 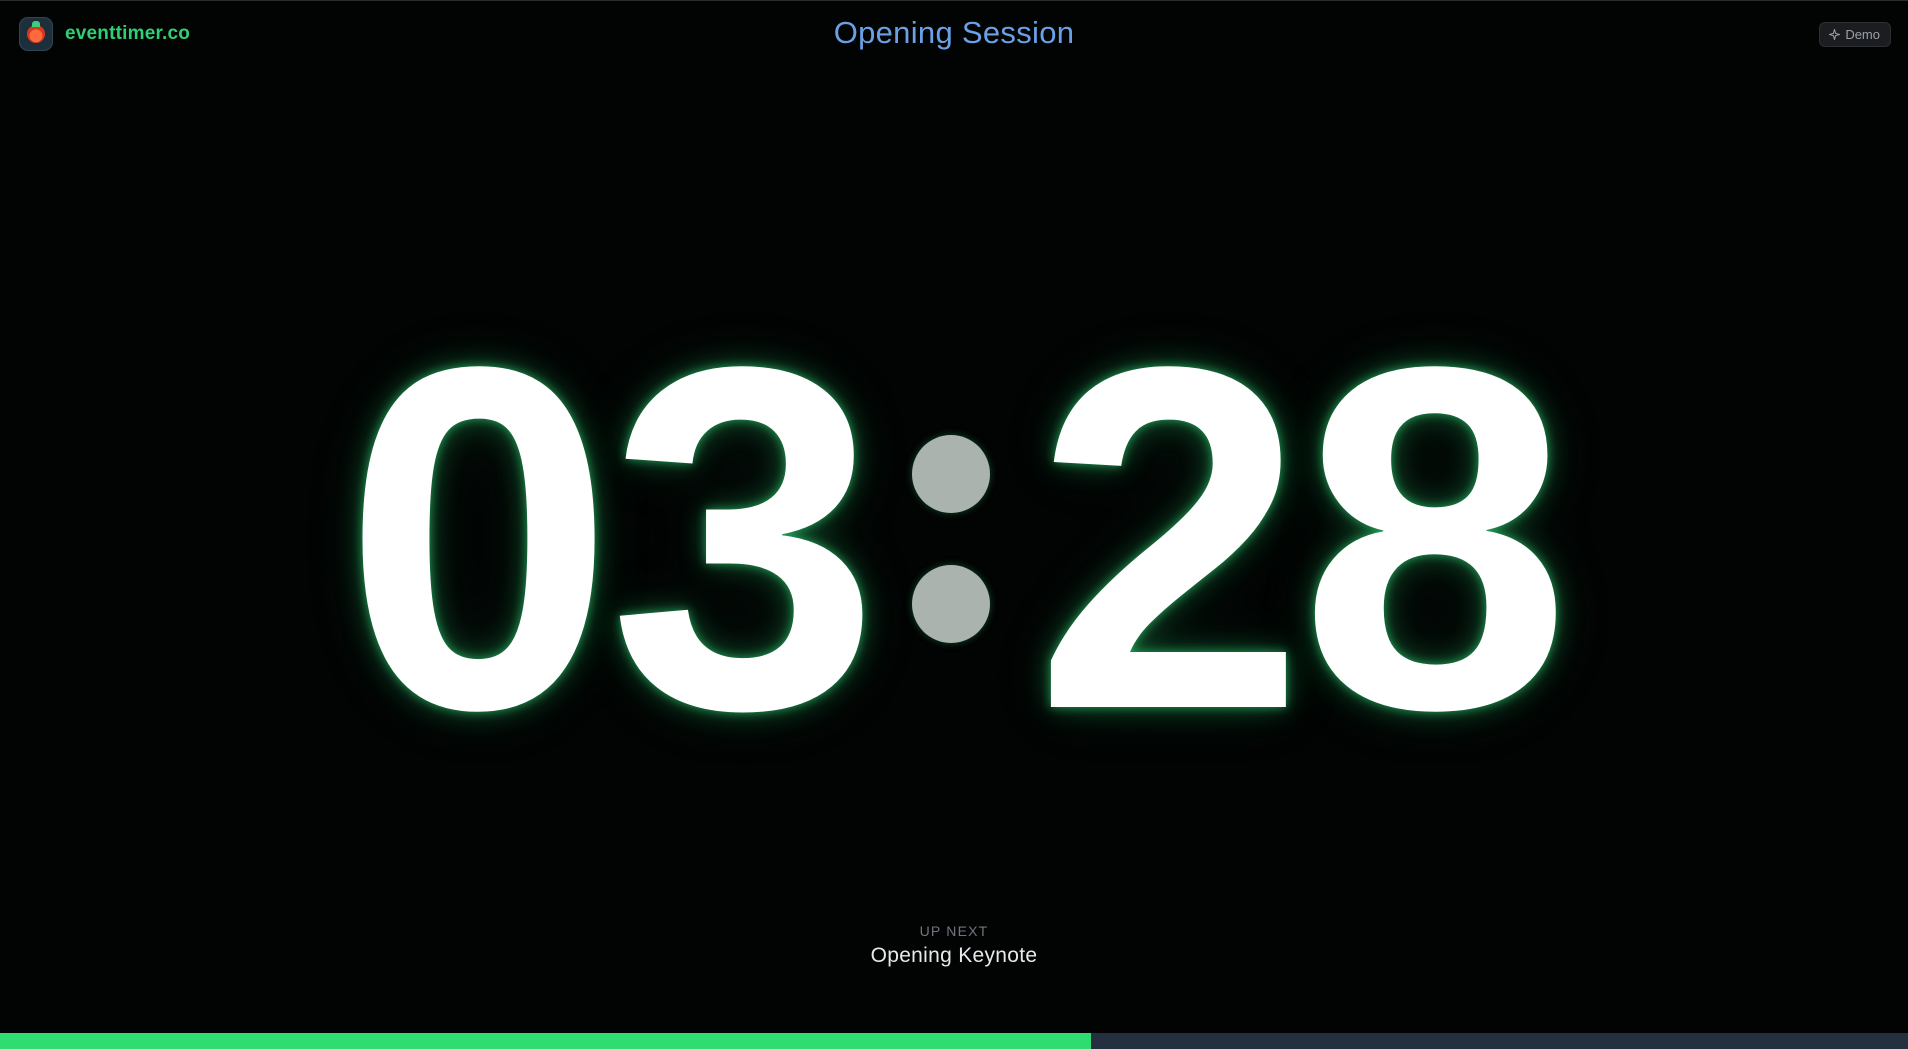 I want to click on session-title: Opening Session, so click(x=954, y=32).